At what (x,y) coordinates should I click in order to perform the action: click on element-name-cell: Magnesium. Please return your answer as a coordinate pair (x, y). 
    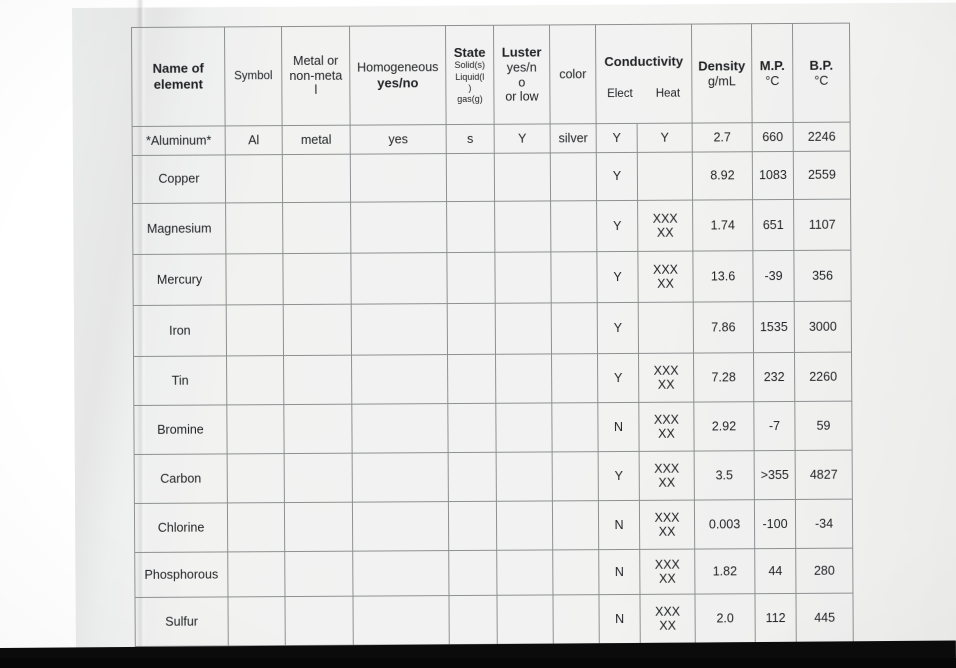
    Looking at the image, I should click on (179, 228).